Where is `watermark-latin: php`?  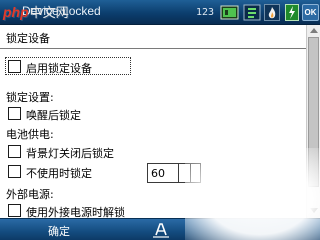
watermark-latin: php is located at coordinates (16, 12).